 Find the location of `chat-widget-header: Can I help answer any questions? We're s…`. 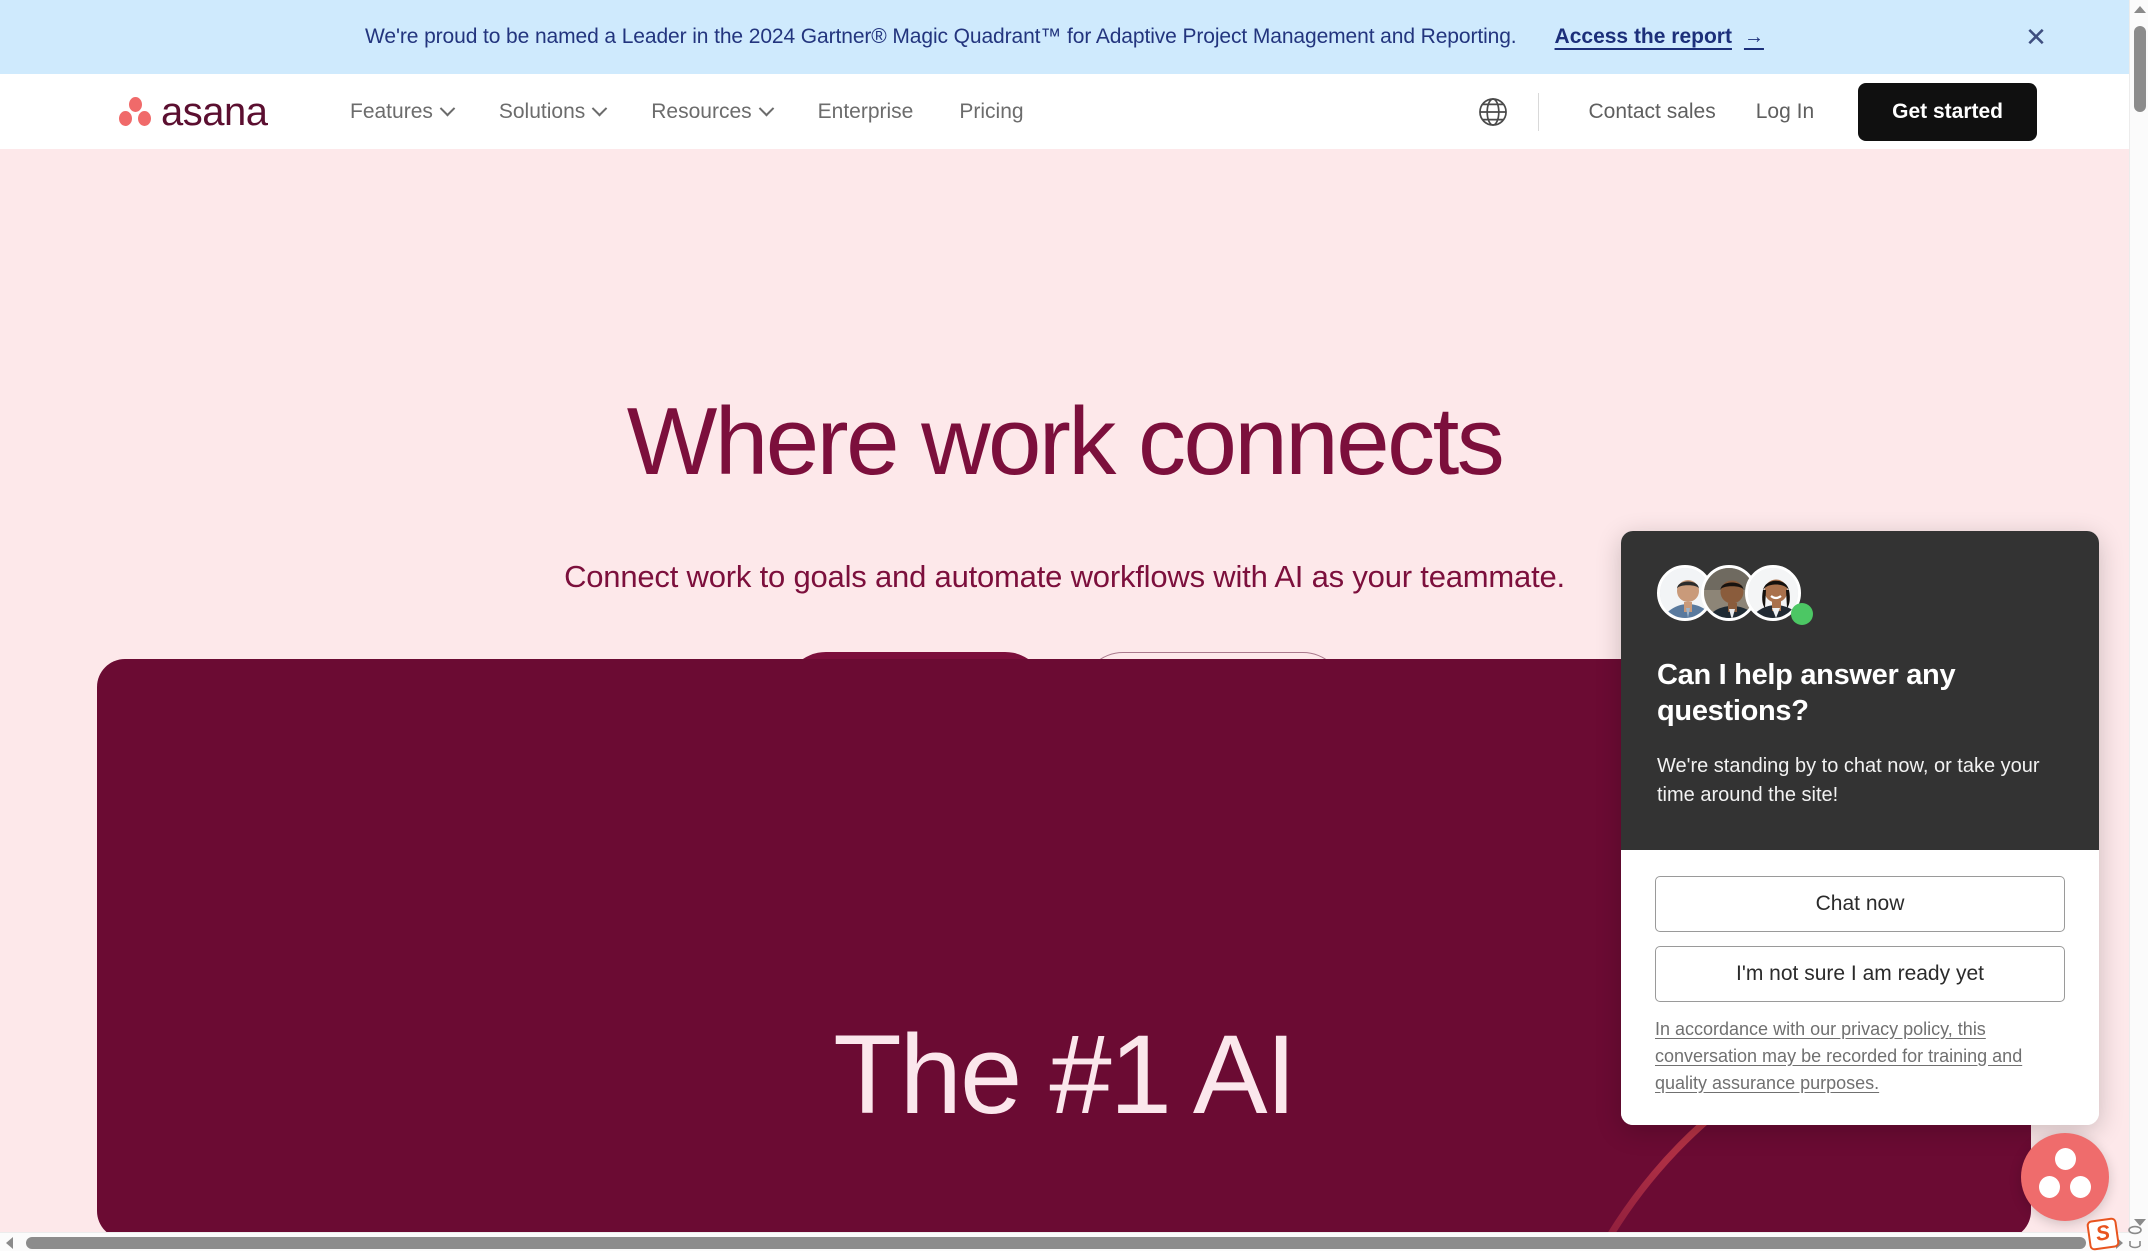

chat-widget-header: Can I help answer any questions? We're s… is located at coordinates (1860, 690).